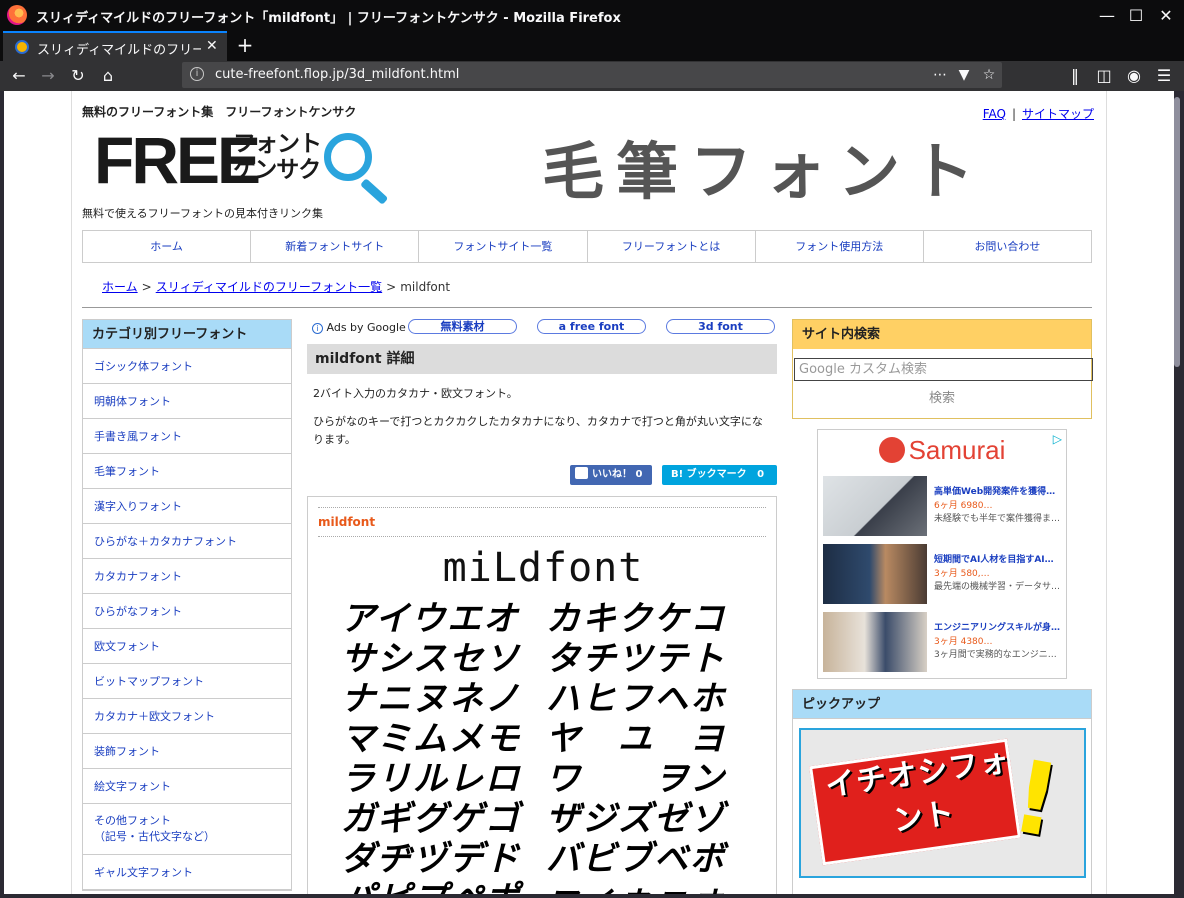 This screenshot has height=898, width=1184. I want to click on sample-cell: ナニヌネノ, so click(431, 699).